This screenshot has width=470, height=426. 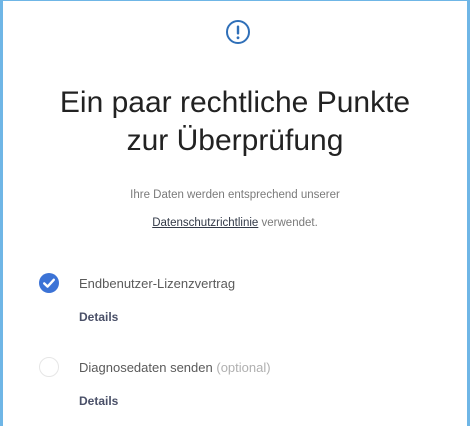 I want to click on intro-line-2: Datenschutzrichtlinie verwendet., so click(x=235, y=223).